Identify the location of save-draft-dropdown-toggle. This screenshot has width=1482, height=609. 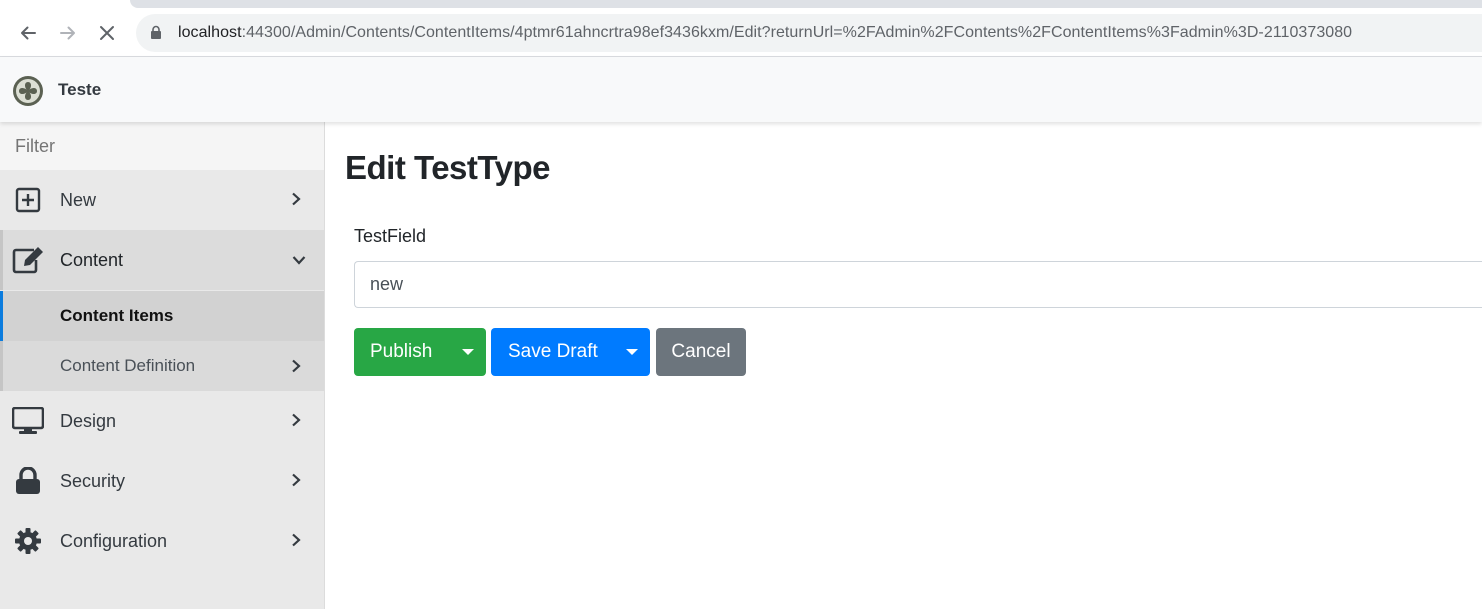
(631, 352).